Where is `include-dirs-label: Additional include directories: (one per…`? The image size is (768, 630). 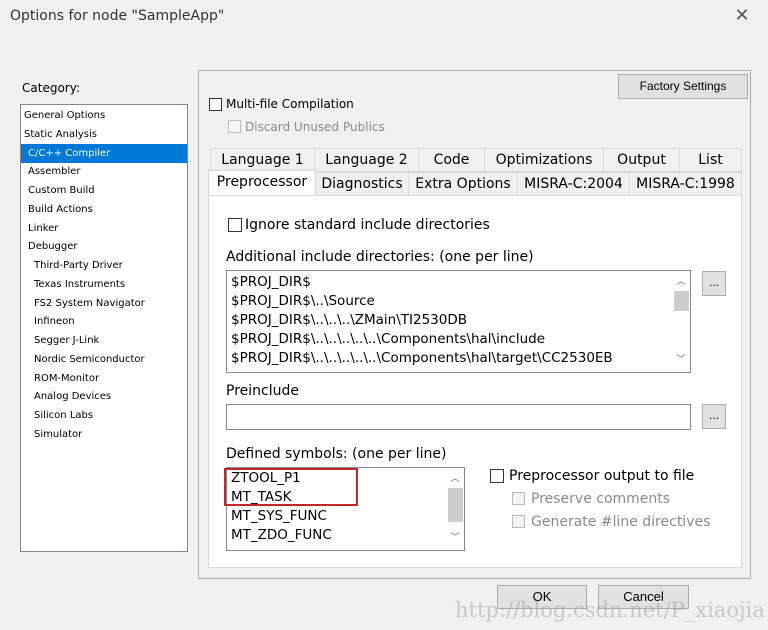
include-dirs-label: Additional include directories: (one per… is located at coordinates (380, 257).